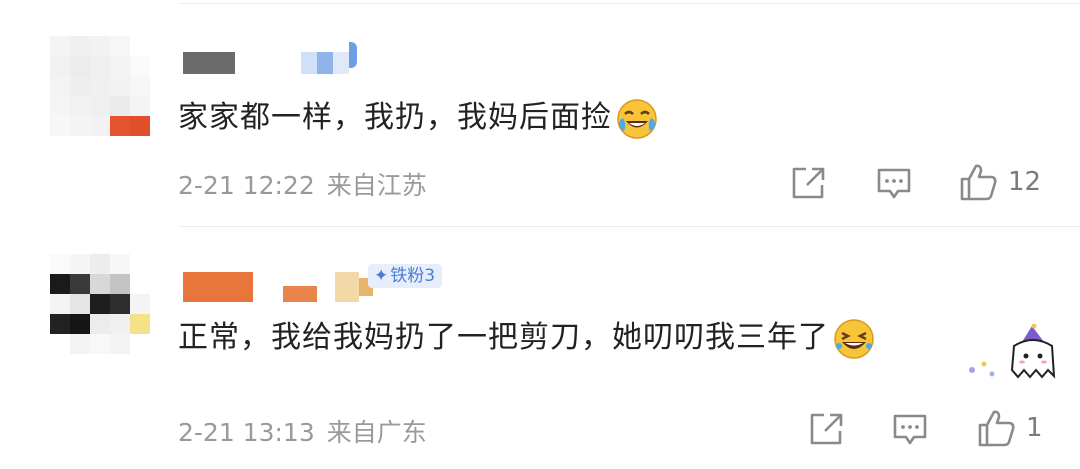 The image size is (1080, 469). What do you see at coordinates (413, 276) in the screenshot?
I see `badge-label: 铁粉3` at bounding box center [413, 276].